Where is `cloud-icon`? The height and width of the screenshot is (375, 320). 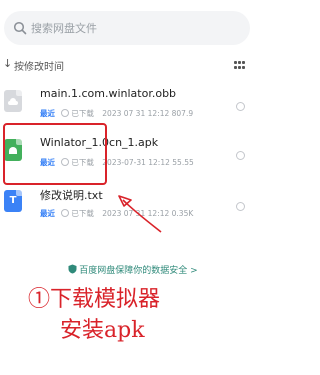 cloud-icon is located at coordinates (13, 101).